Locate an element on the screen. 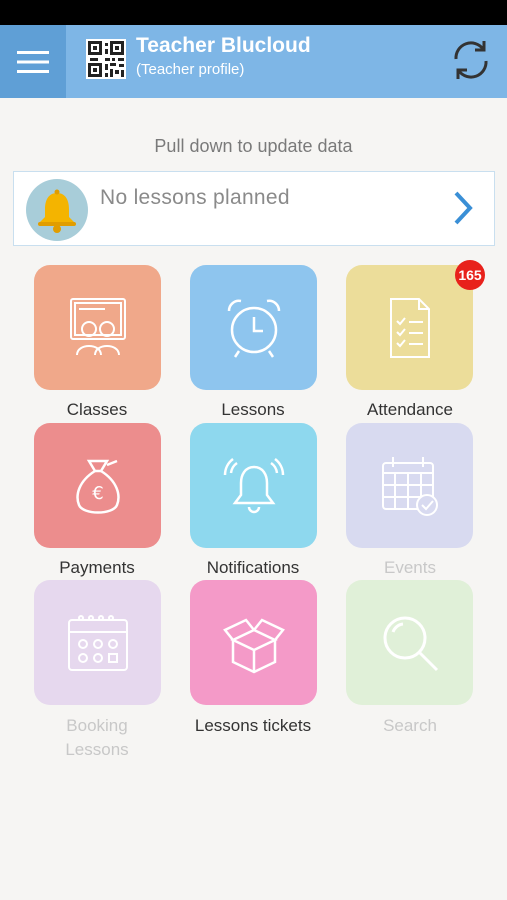 The image size is (507, 900). tile-payments-label: Payments is located at coordinates (97, 567).